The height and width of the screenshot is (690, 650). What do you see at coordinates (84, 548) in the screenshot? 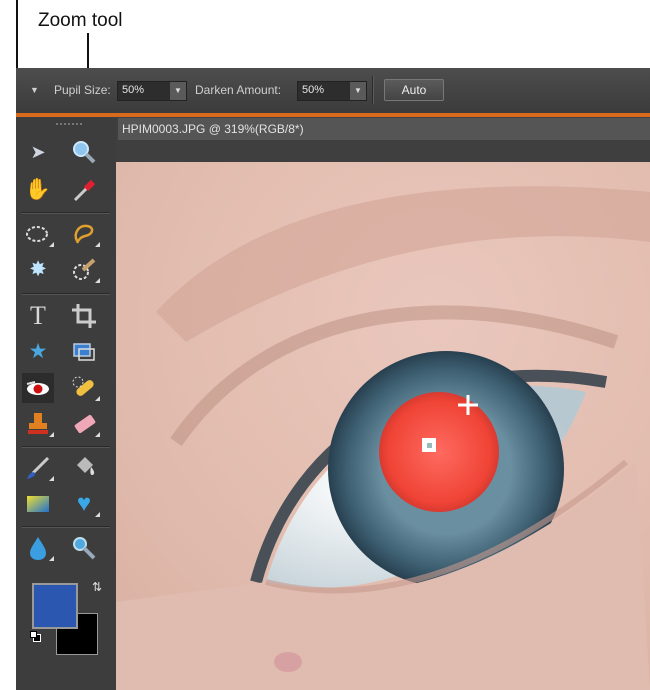
I see `sponge-tool-icon` at bounding box center [84, 548].